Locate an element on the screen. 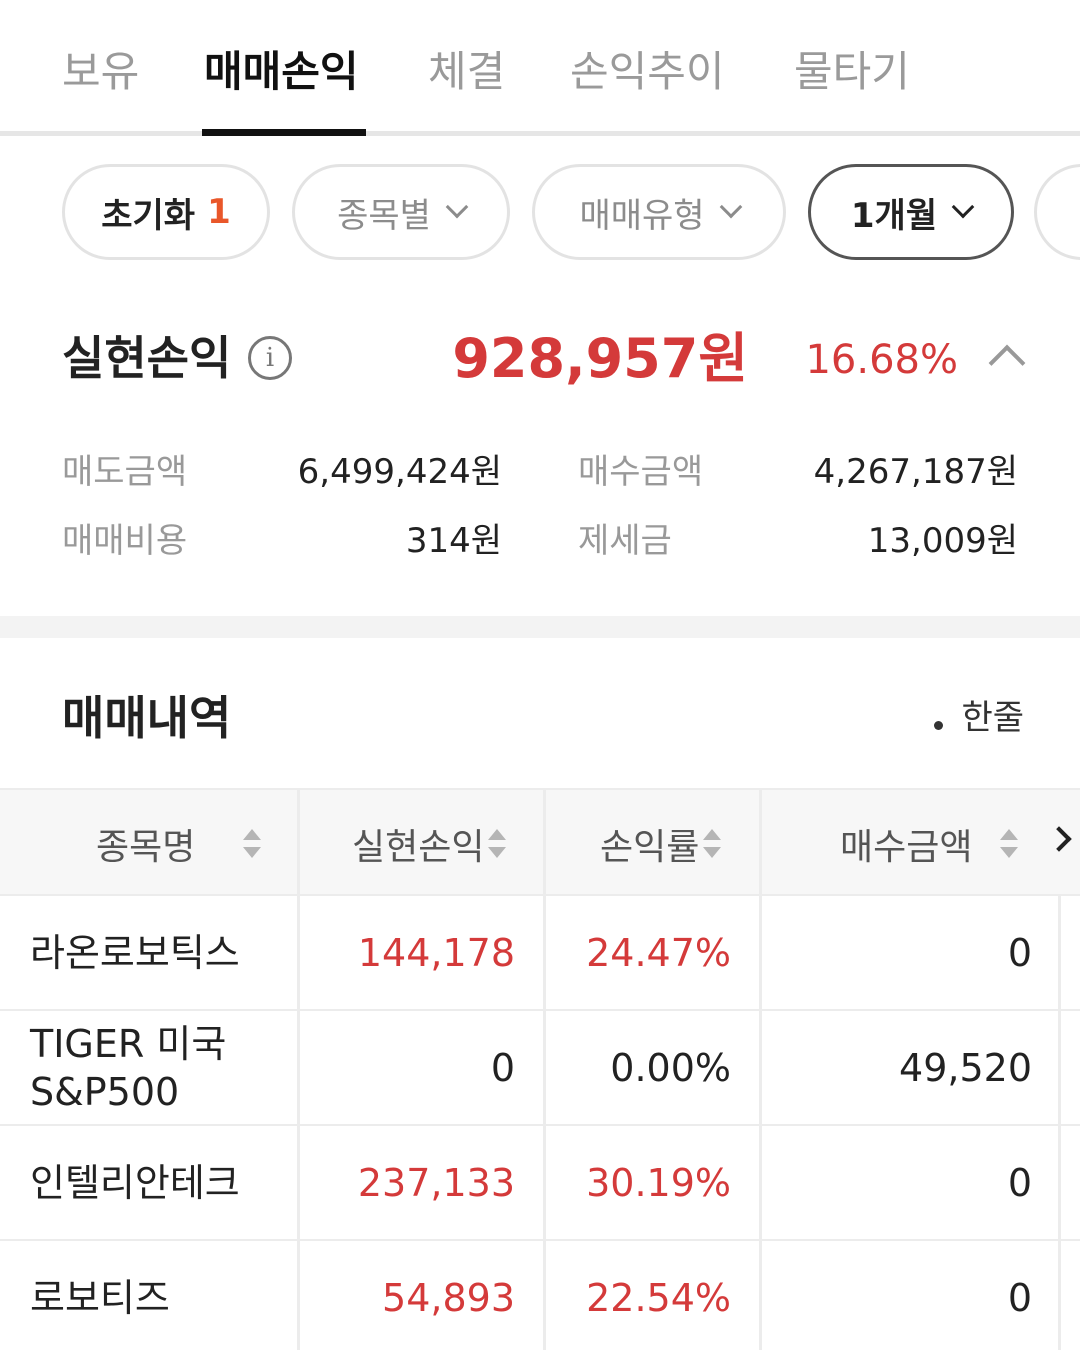 Image resolution: width=1080 pixels, height=1350 pixels. column-header-realized-pnl: 실현손익 is located at coordinates (429, 844).